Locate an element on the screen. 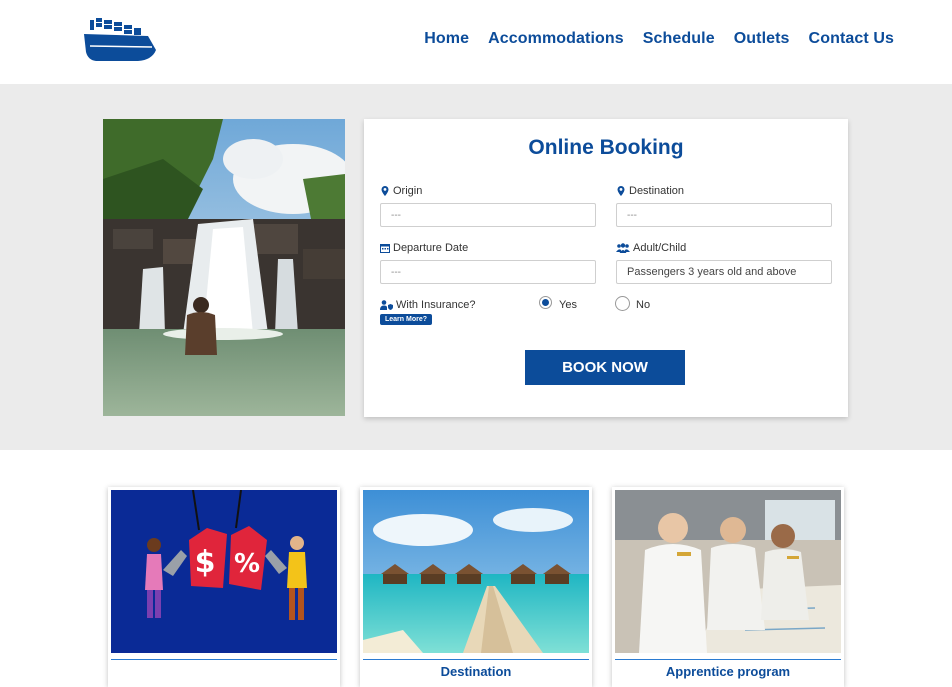 The height and width of the screenshot is (687, 952). nav-home: Home is located at coordinates (446, 39).